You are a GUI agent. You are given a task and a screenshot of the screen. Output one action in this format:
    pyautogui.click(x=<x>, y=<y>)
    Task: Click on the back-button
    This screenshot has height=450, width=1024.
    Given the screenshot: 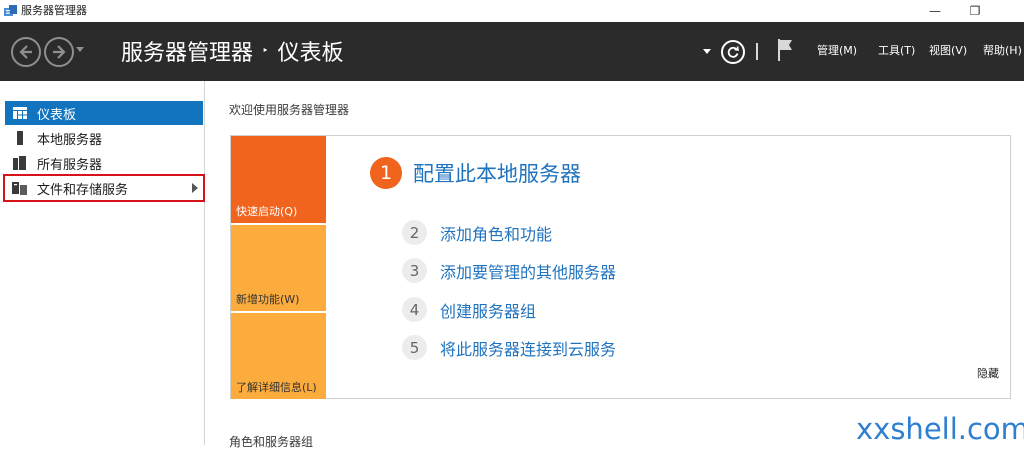 What is the action you would take?
    pyautogui.click(x=26, y=52)
    